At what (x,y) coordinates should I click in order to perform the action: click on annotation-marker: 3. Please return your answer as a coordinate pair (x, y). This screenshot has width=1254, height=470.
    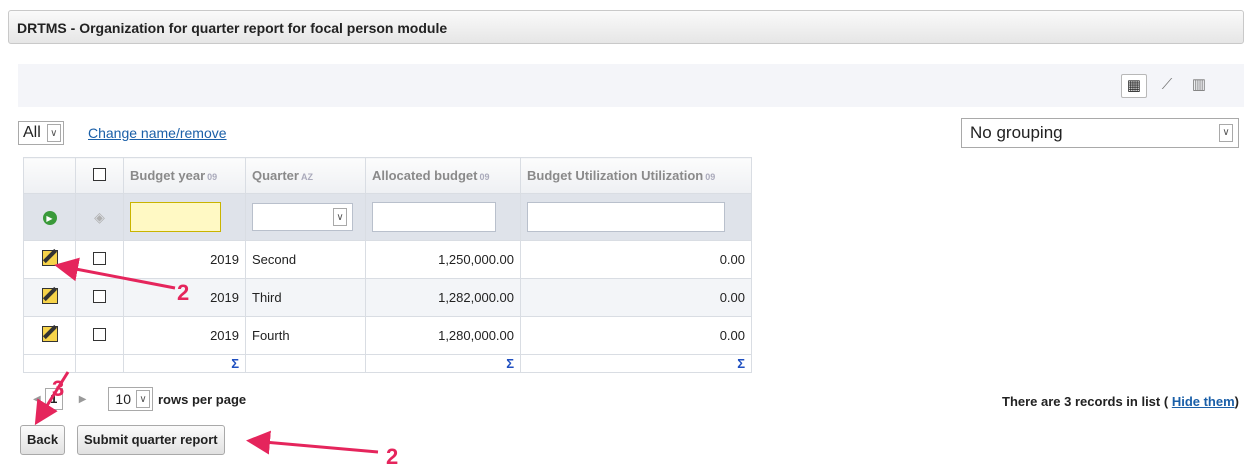
    Looking at the image, I should click on (58, 388).